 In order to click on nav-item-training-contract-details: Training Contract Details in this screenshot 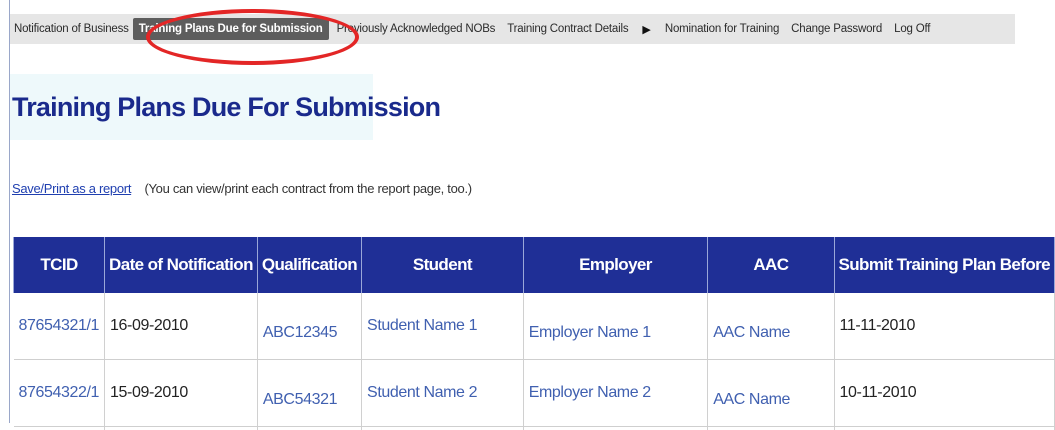, I will do `click(567, 29)`.